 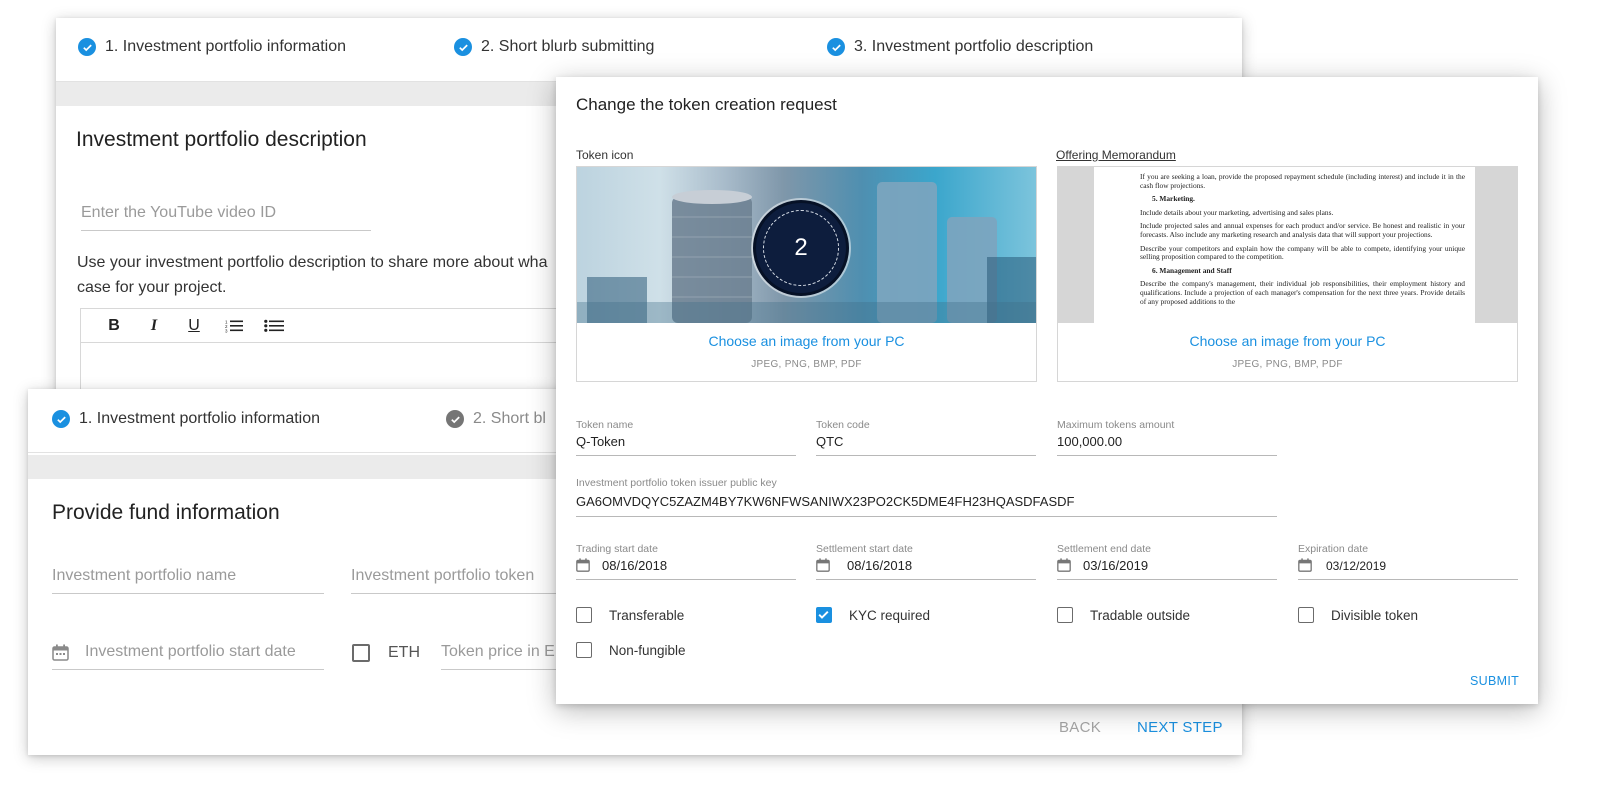 What do you see at coordinates (1333, 549) in the screenshot?
I see `field-label: Expiration date` at bounding box center [1333, 549].